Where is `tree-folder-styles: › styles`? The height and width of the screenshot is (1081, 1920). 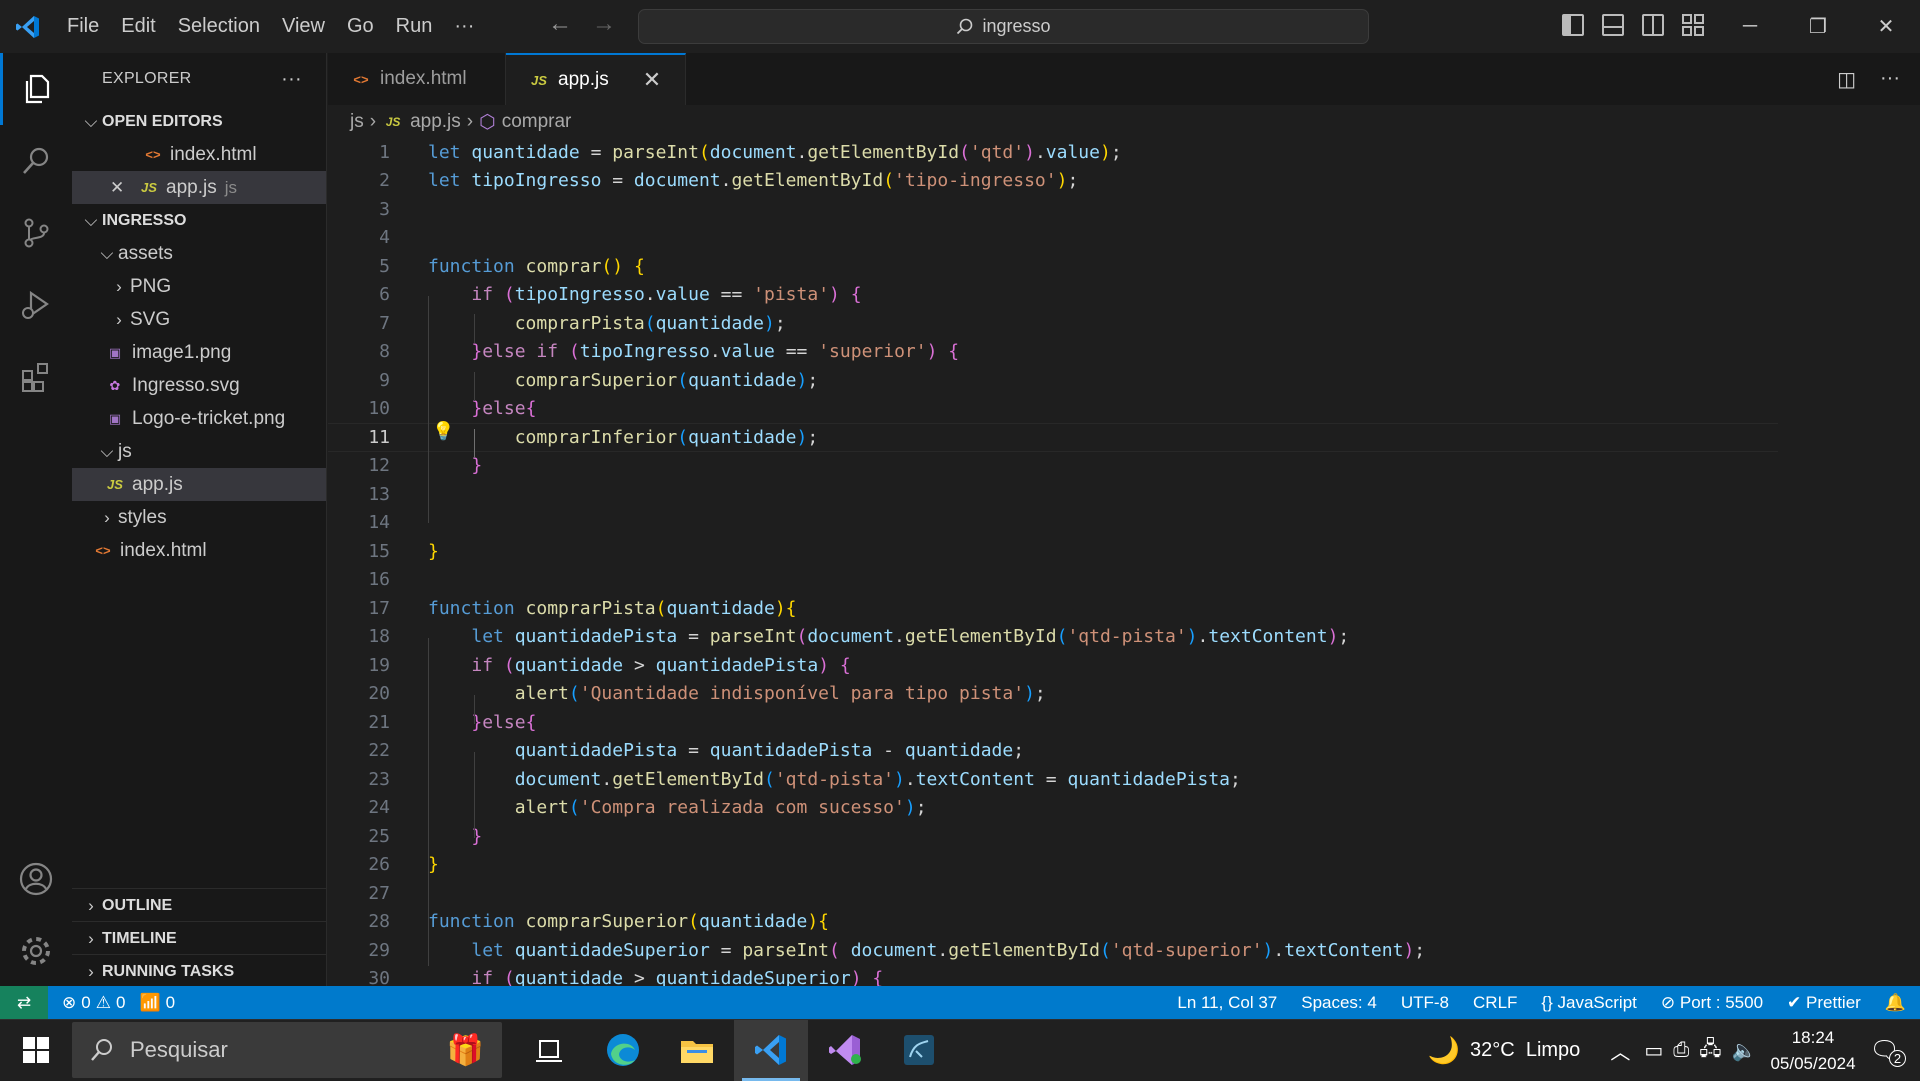 tree-folder-styles: › styles is located at coordinates (199, 517).